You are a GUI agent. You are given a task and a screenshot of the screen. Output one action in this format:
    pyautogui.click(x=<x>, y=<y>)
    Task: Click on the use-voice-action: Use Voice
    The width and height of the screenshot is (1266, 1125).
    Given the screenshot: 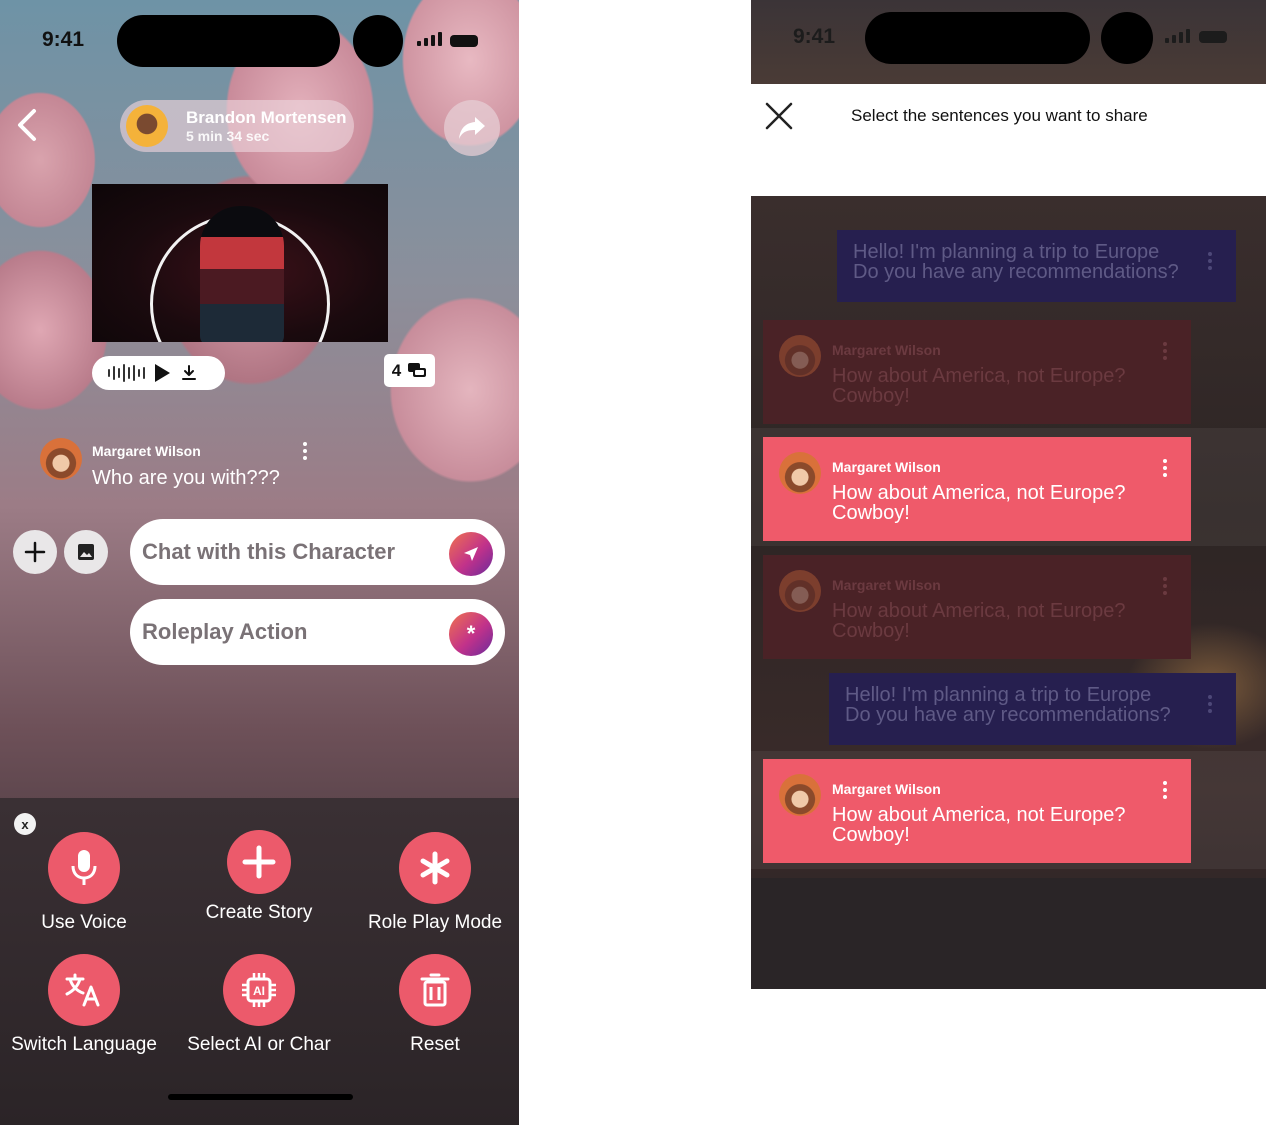 What is the action you would take?
    pyautogui.click(x=84, y=883)
    